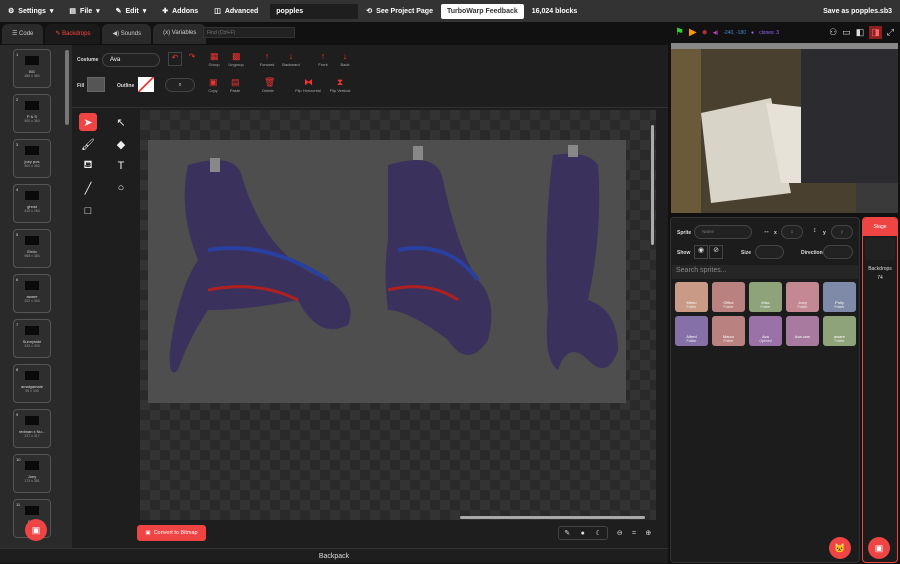 This screenshot has width=900, height=564. What do you see at coordinates (652, 185) in the screenshot?
I see `vertical-scrollbar` at bounding box center [652, 185].